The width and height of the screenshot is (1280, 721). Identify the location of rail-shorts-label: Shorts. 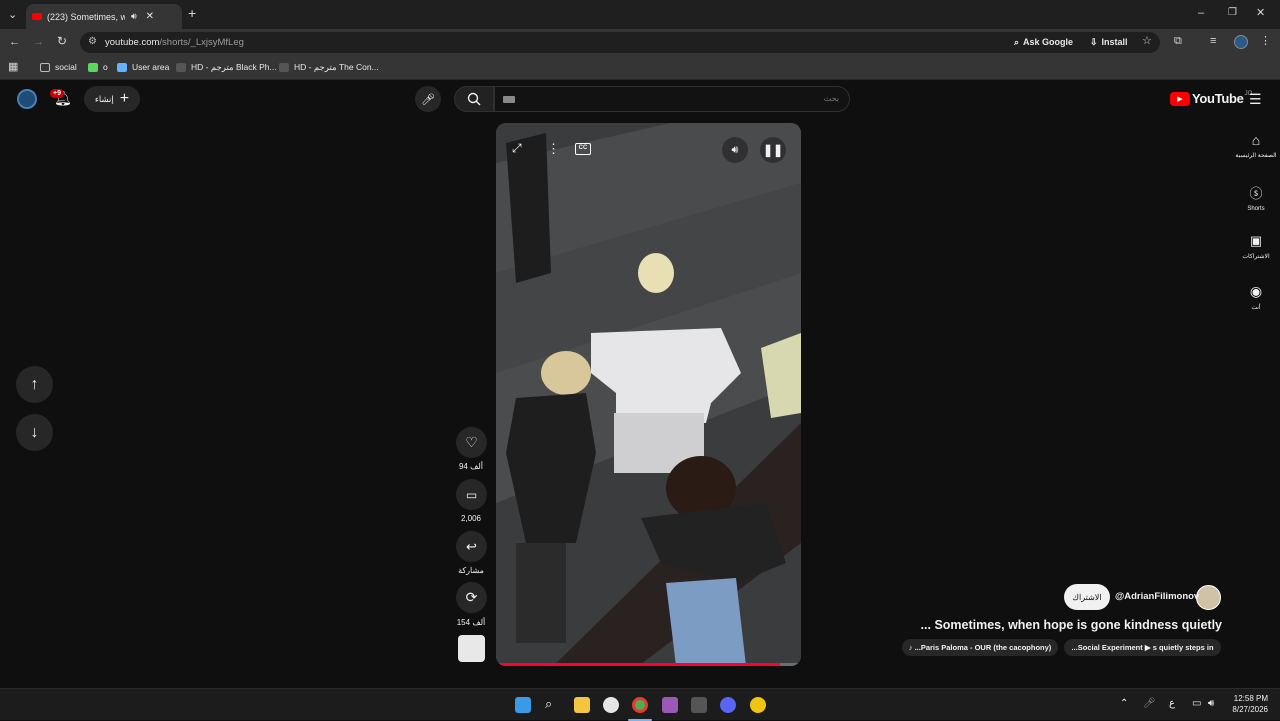
(1256, 209).